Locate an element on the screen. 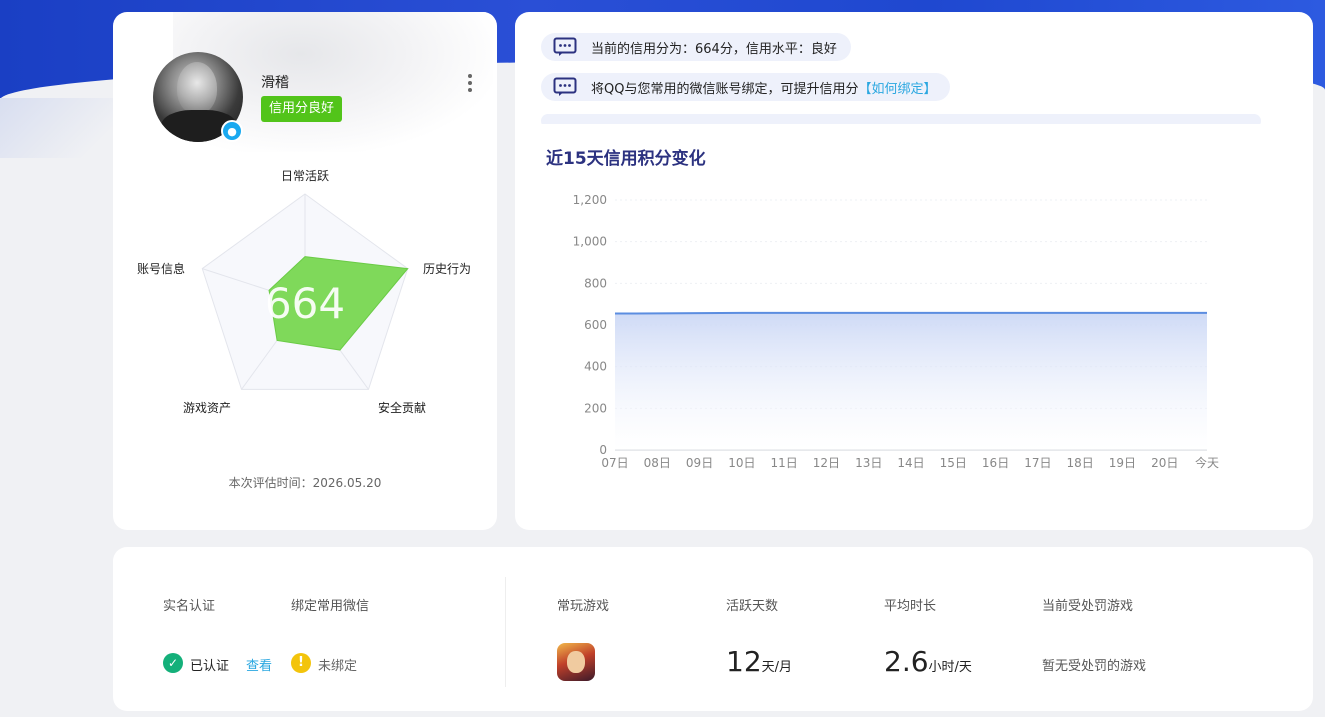 The image size is (1325, 717). active-days-number: 12 is located at coordinates (744, 661).